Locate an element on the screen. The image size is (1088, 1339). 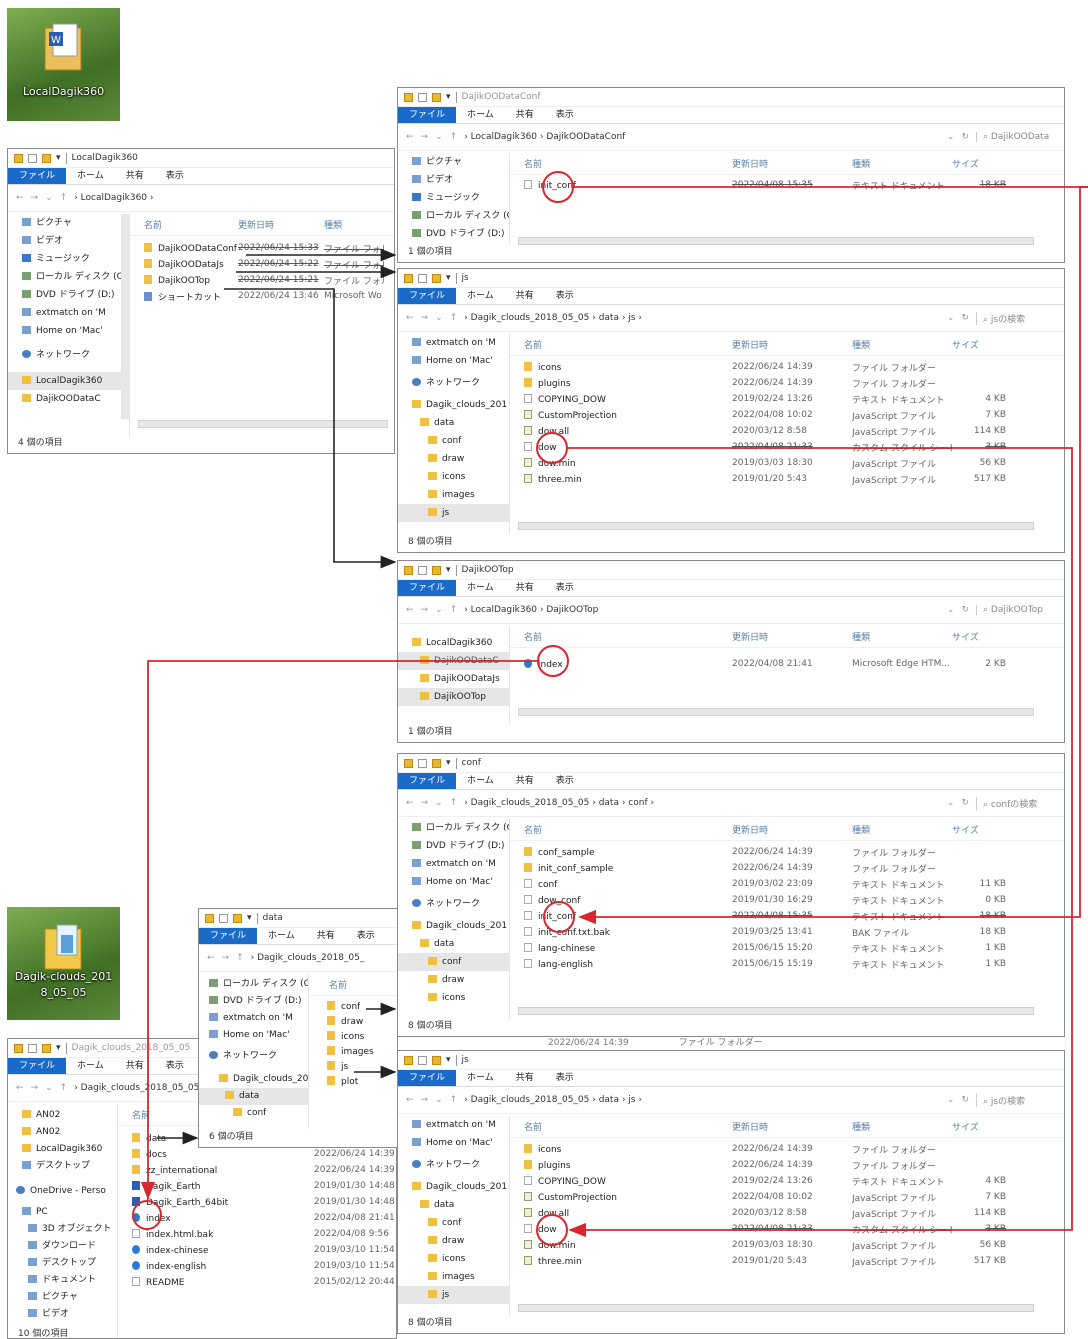
nav-item-icons: icons is located at coordinates (453, 998).